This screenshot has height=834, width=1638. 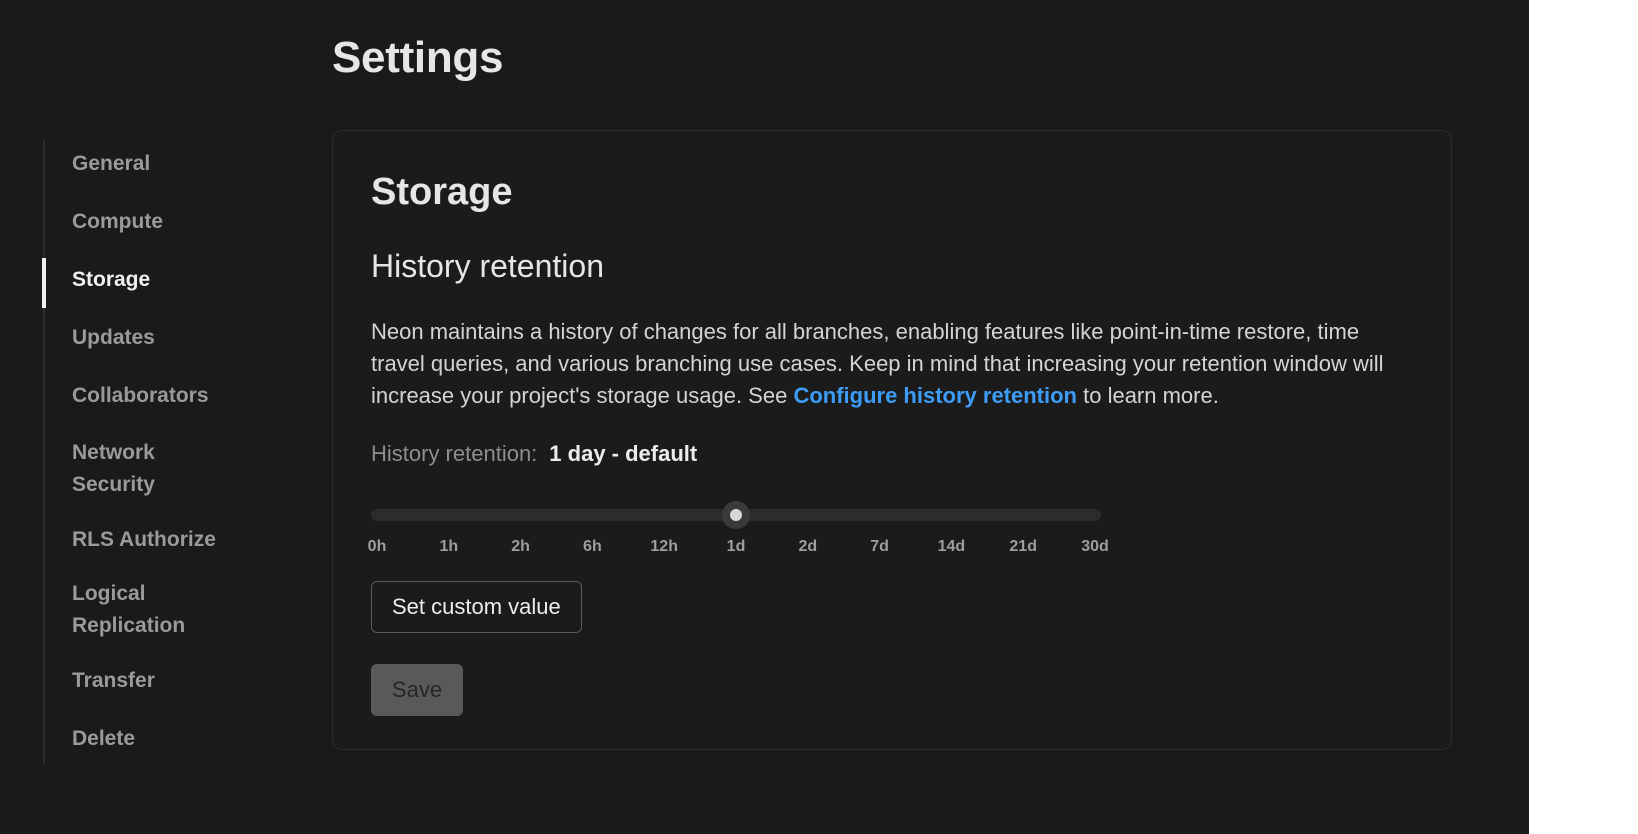 I want to click on slider-tick-label: 1h, so click(x=449, y=546).